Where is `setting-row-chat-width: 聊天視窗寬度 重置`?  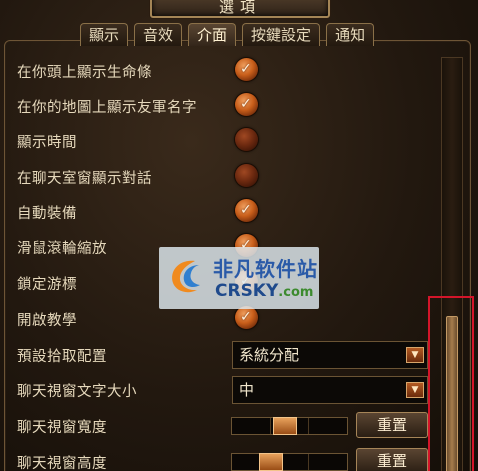 setting-row-chat-width: 聊天視窗寬度 重置 is located at coordinates (227, 426).